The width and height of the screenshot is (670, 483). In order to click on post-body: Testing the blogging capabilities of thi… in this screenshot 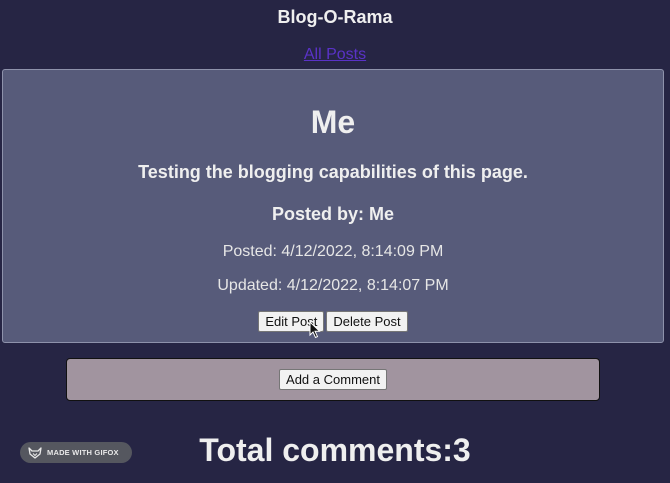, I will do `click(333, 172)`.